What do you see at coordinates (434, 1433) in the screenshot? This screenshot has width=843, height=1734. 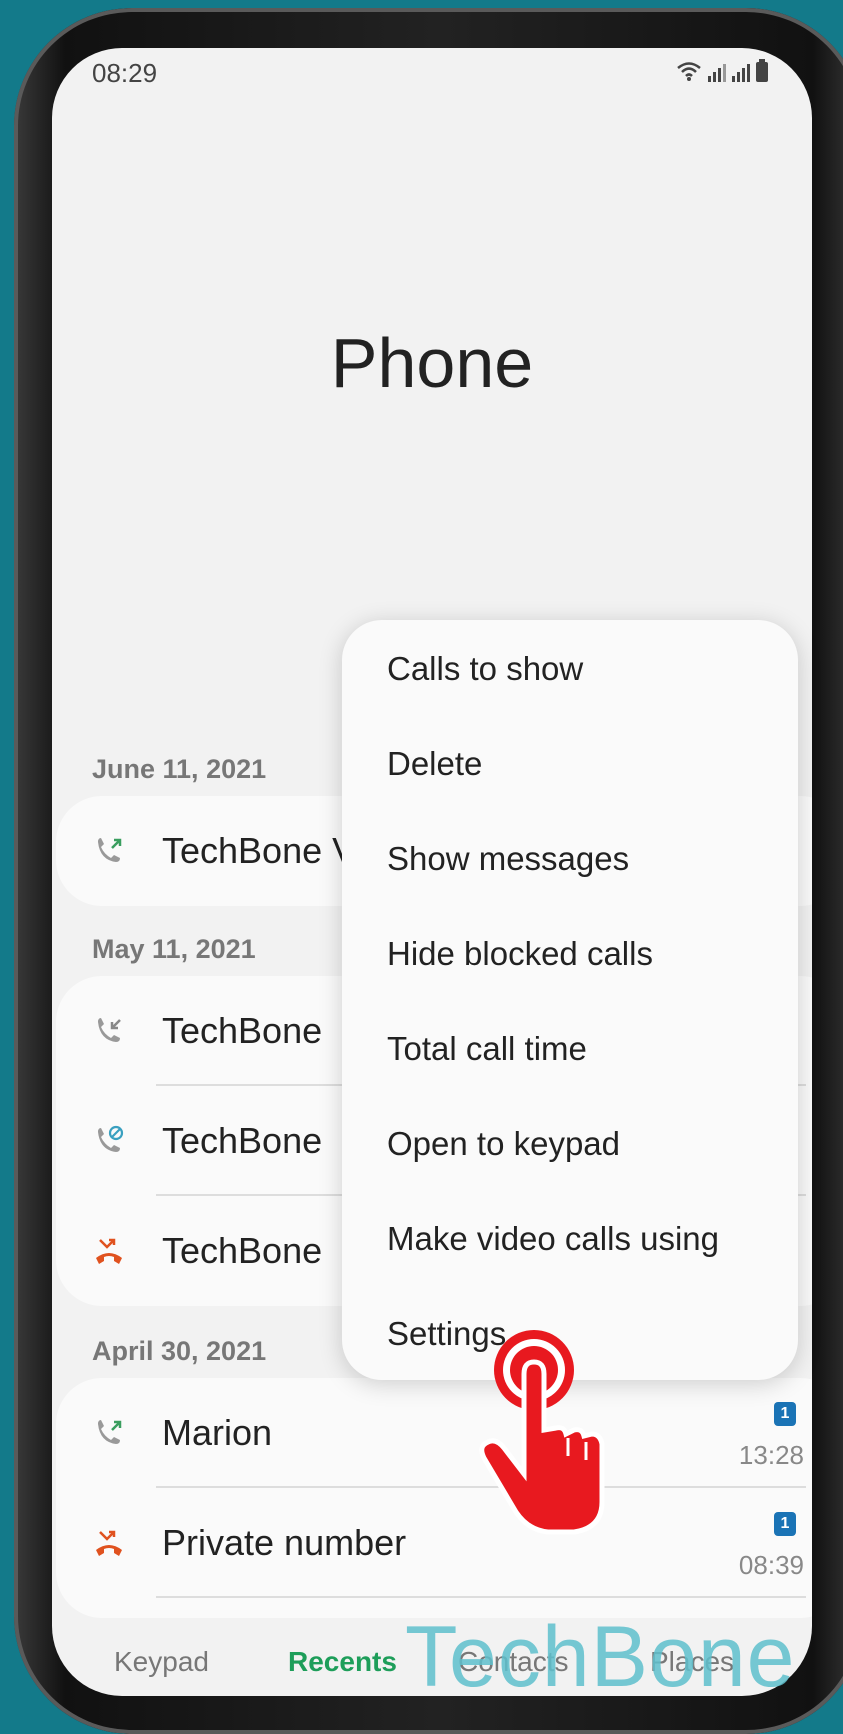 I see `call-log-row: Marion 1 13:28` at bounding box center [434, 1433].